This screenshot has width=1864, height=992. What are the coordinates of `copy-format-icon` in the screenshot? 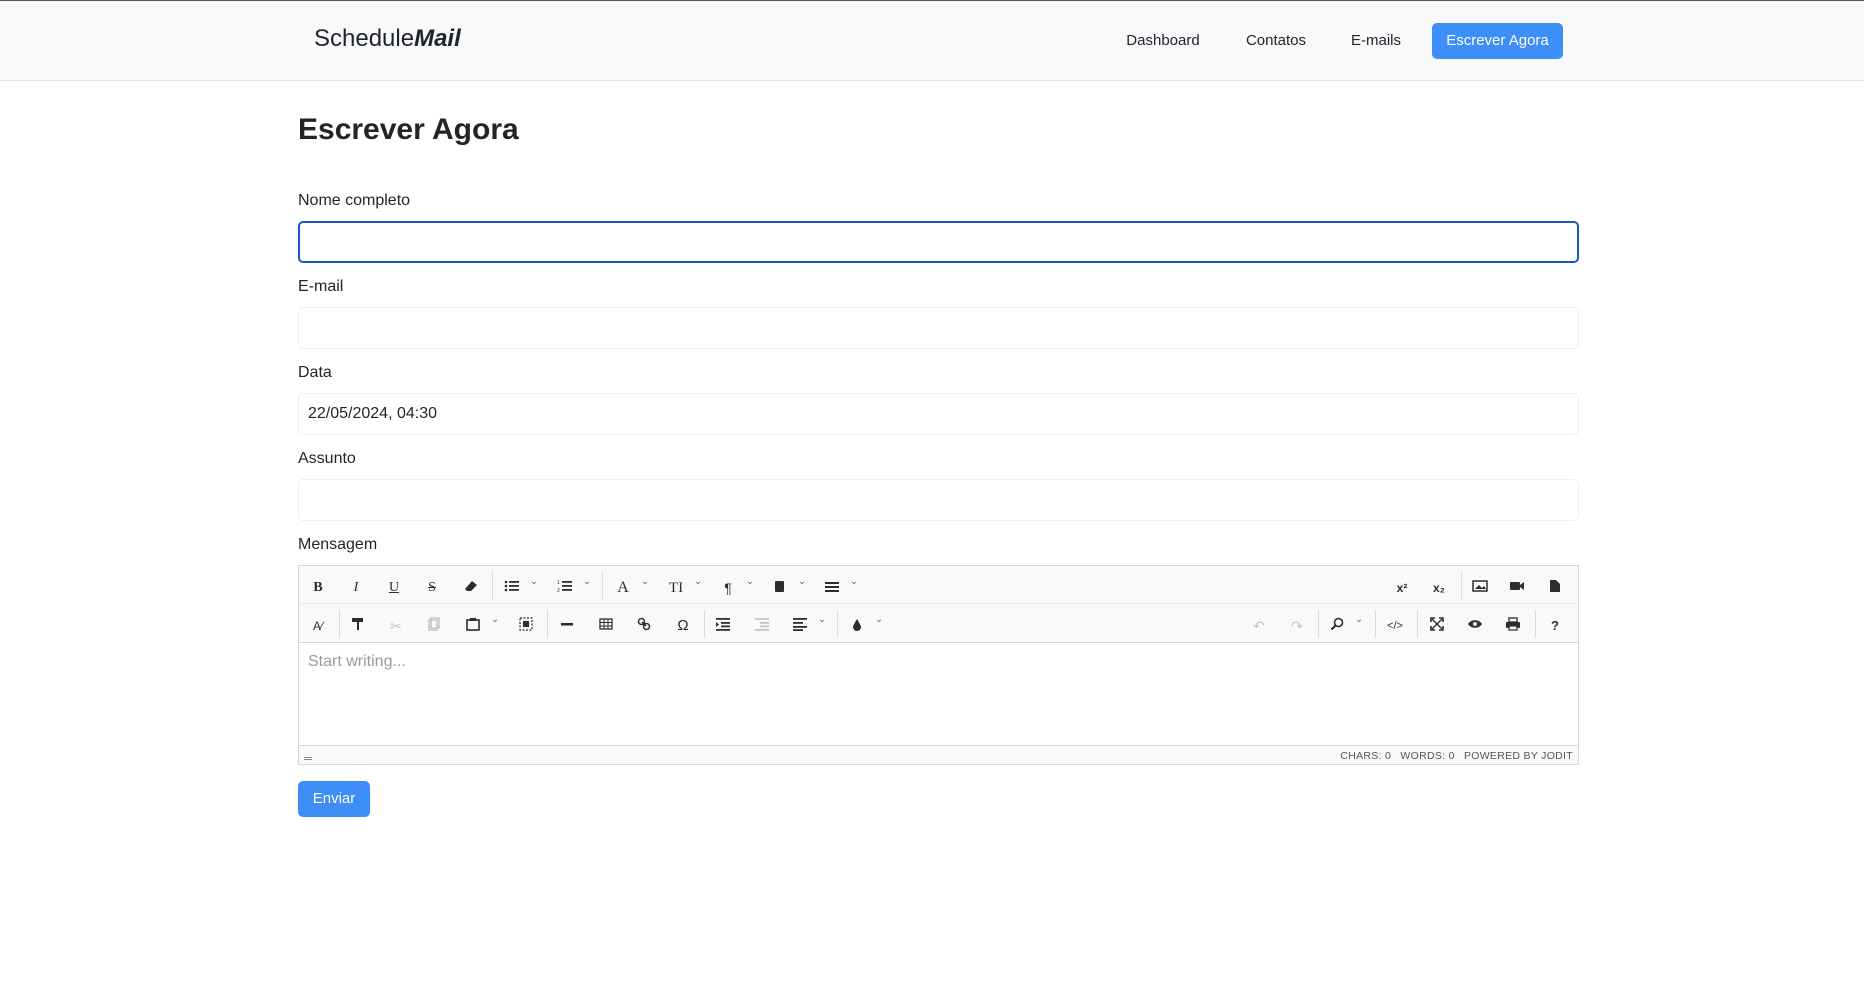 It's located at (358, 626).